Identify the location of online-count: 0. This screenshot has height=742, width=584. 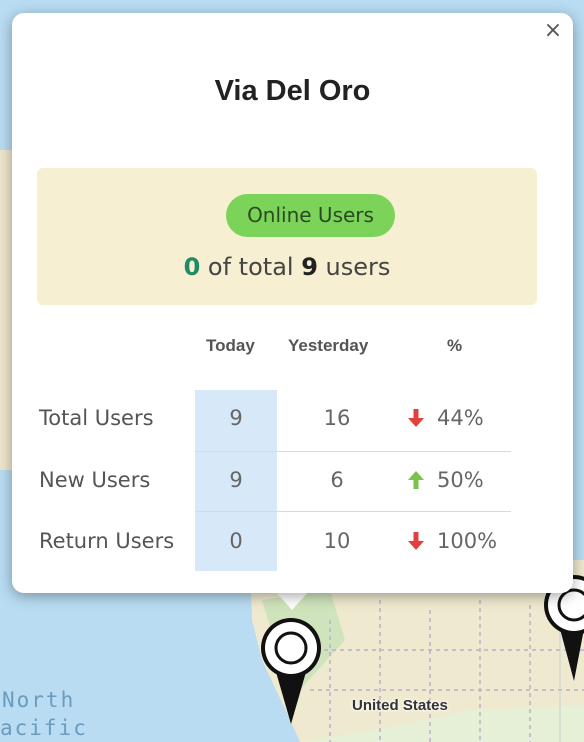
(192, 267).